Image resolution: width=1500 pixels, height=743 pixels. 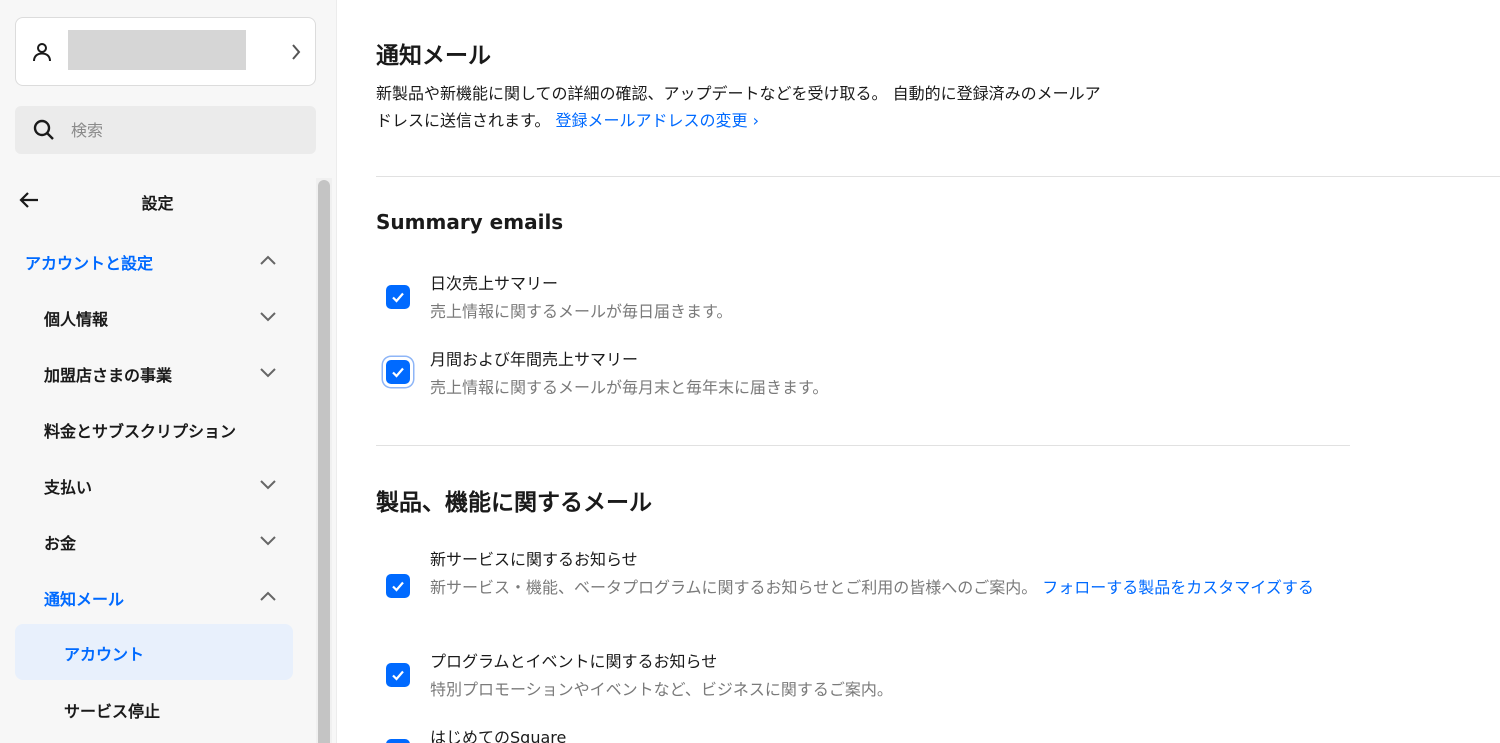 I want to click on sidebar-item-service-suspension: サービス停止, so click(x=145, y=708).